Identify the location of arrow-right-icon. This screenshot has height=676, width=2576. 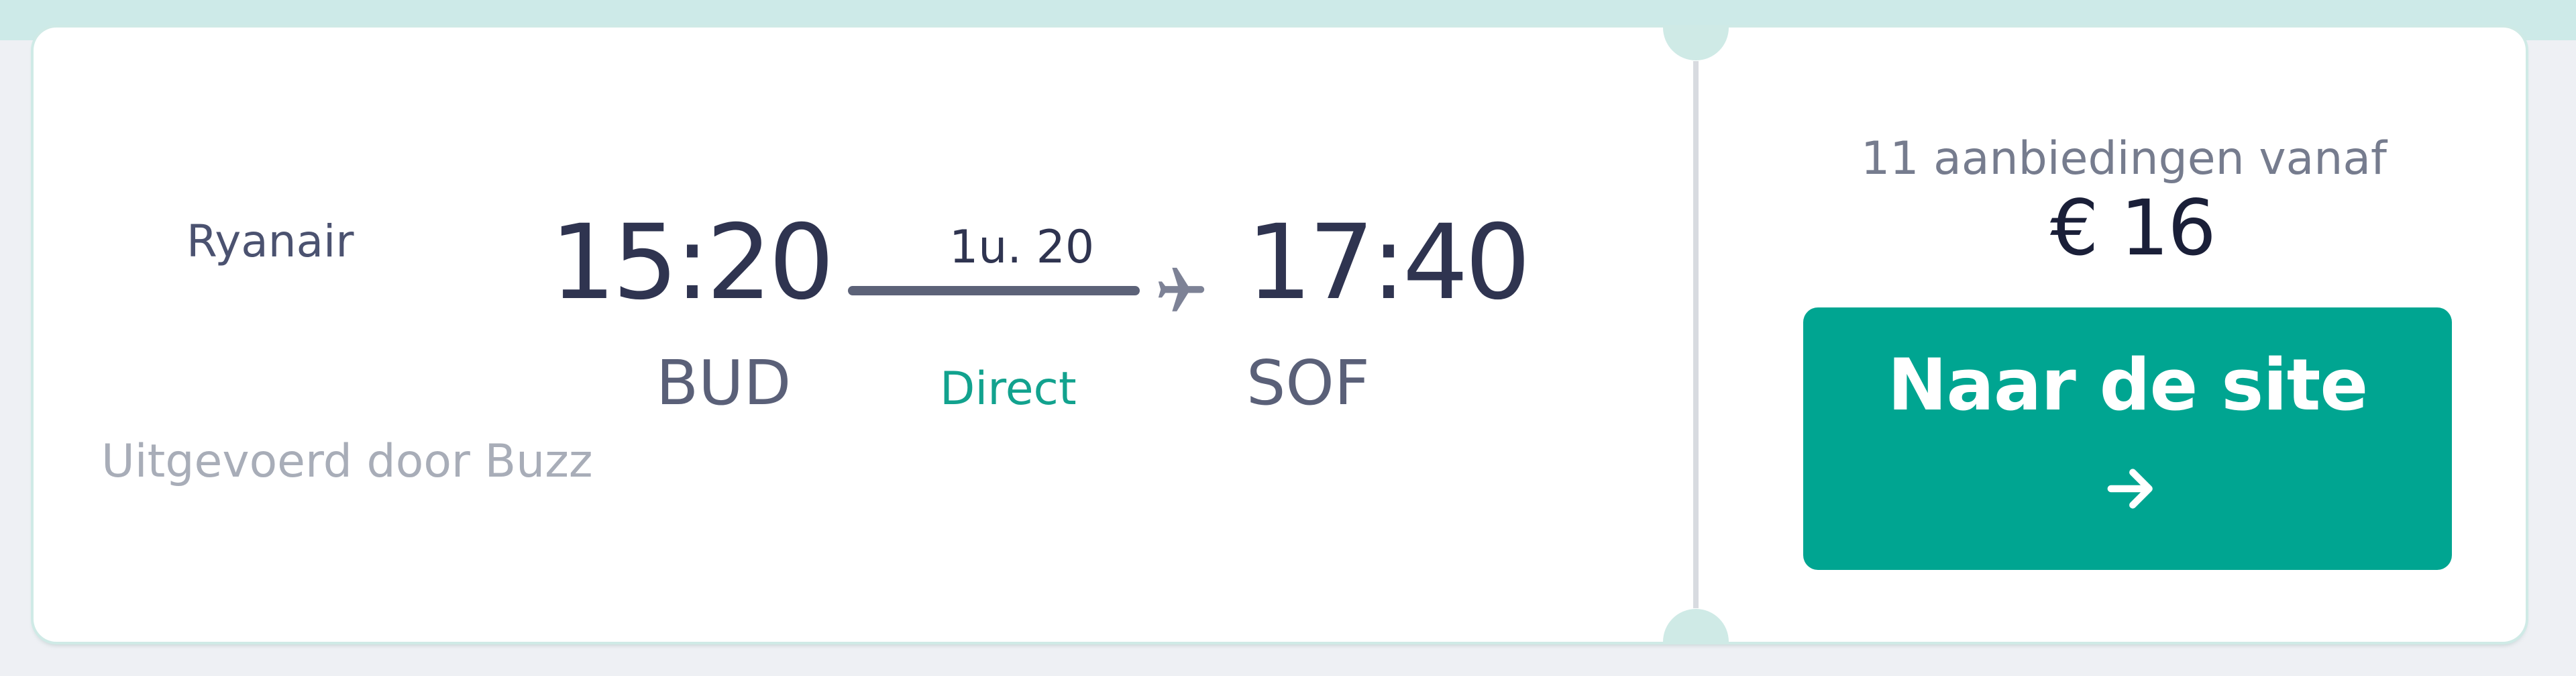
(2130, 489).